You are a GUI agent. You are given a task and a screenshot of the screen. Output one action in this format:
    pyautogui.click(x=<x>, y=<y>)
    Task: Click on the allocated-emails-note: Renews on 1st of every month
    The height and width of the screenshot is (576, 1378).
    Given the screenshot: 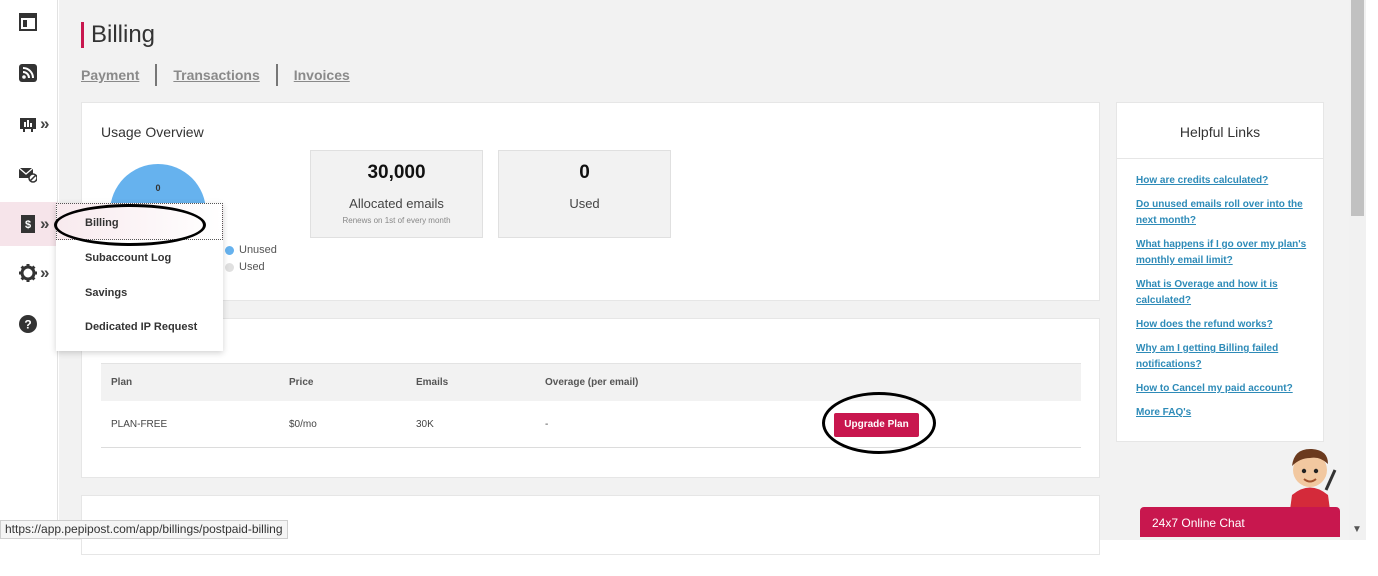 What is the action you would take?
    pyautogui.click(x=396, y=220)
    